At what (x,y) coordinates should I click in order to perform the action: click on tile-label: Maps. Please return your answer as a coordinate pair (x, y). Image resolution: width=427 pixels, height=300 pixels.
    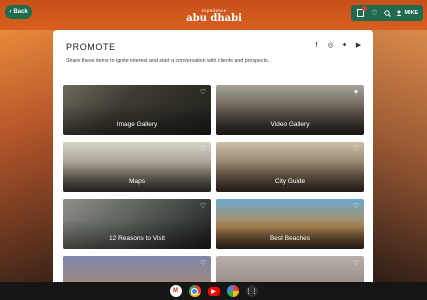
    Looking at the image, I should click on (137, 181).